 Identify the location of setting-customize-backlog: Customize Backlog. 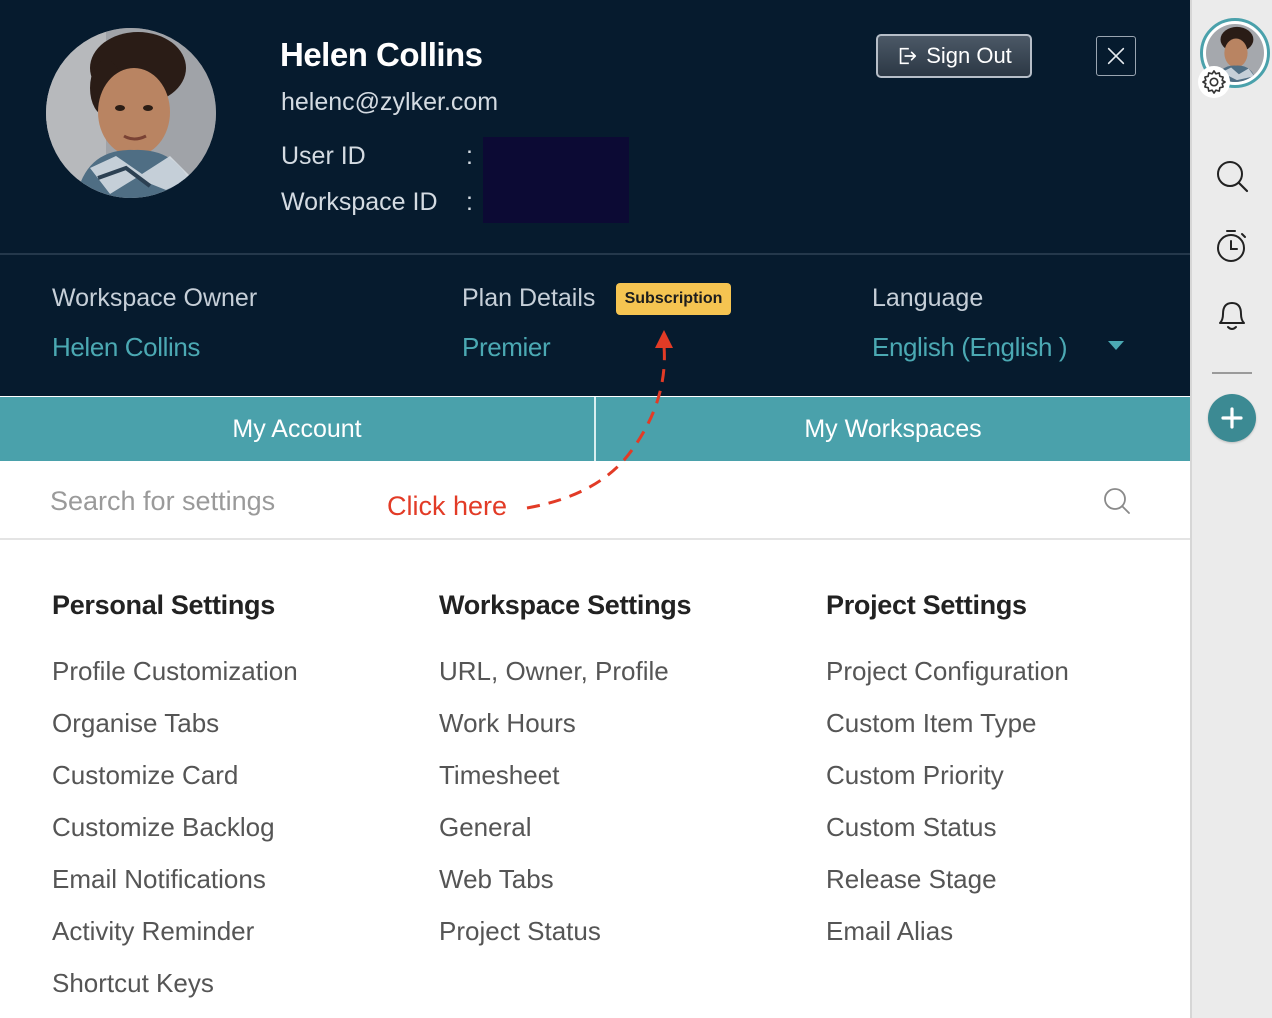
(175, 834).